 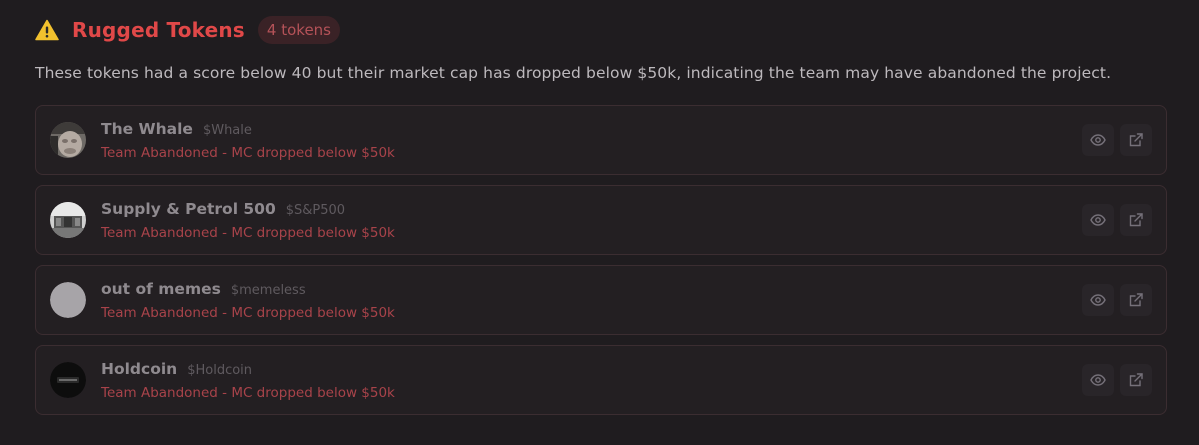 I want to click on section-header: Rugged Tokens 4 tokens, so click(x=187, y=30).